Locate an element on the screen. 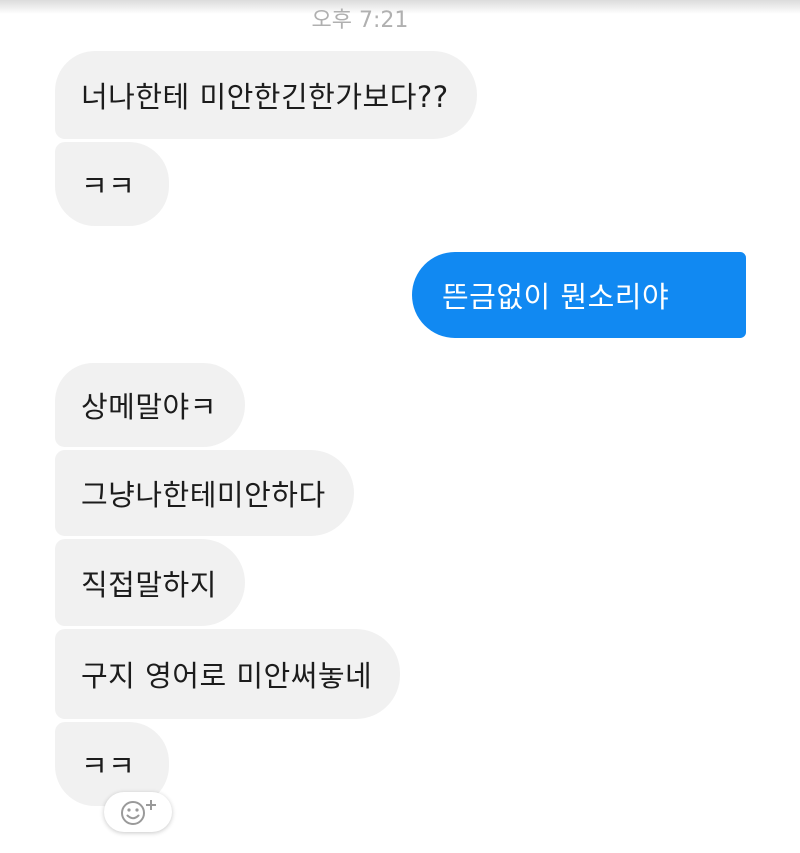 The width and height of the screenshot is (800, 853). incoming-message-bubble: 너나한테 미안한긴한가보다?? is located at coordinates (266, 95).